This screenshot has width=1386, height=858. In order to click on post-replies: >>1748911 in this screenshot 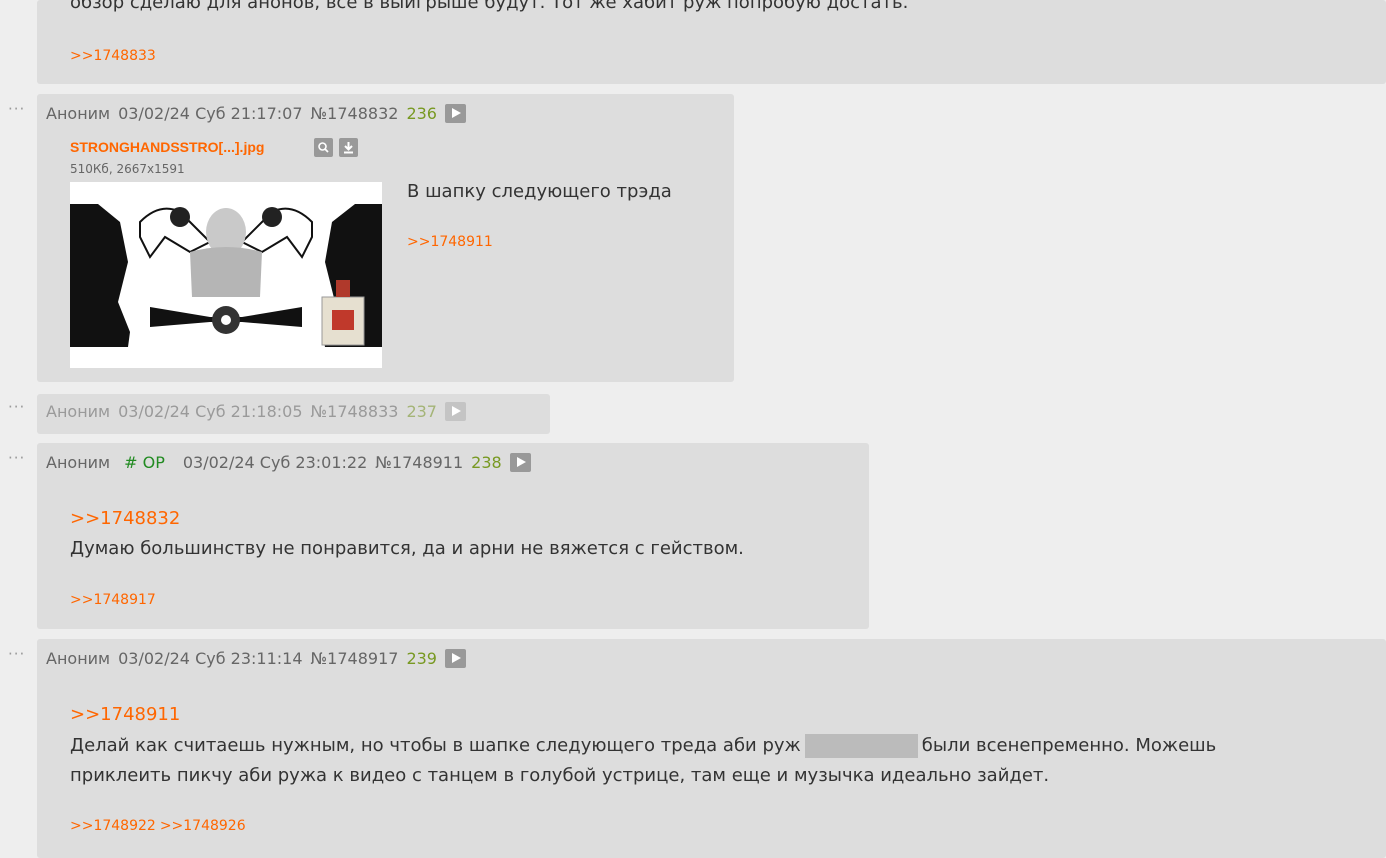, I will do `click(452, 242)`.